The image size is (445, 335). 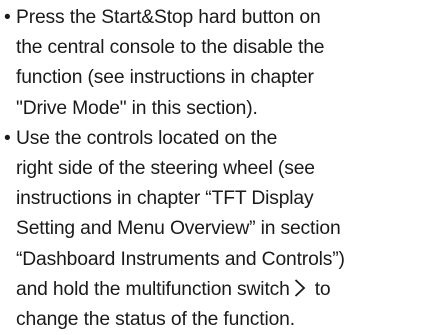 I want to click on text-line: Press the Start&Stop hard button on, so click(x=168, y=17).